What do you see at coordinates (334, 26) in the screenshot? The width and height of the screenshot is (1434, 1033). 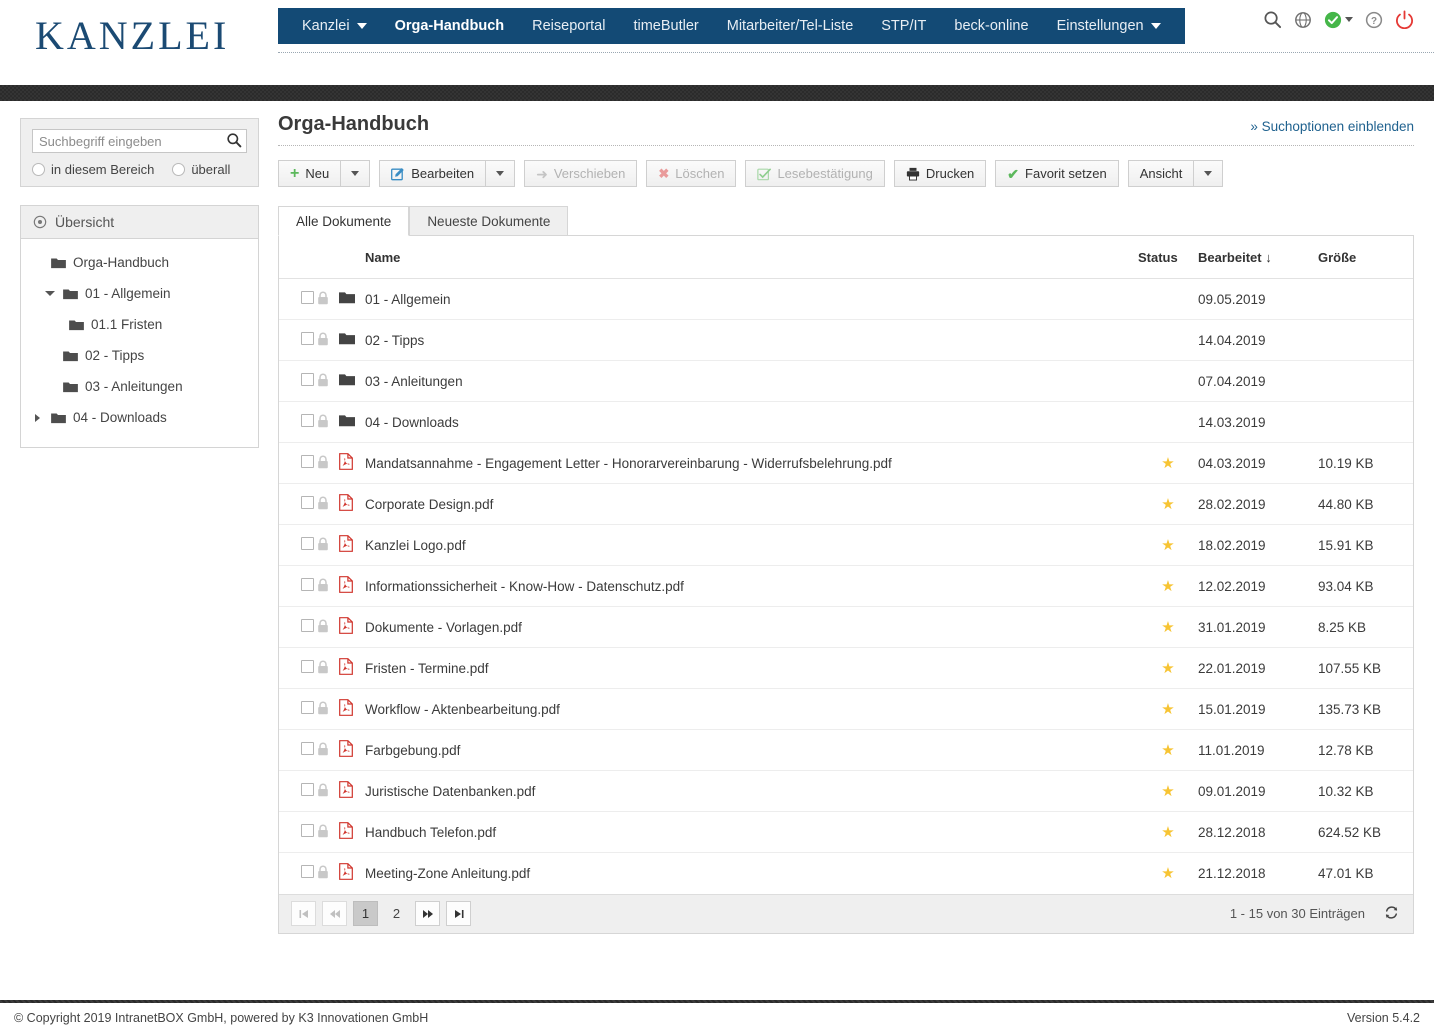 I see `nav-item-kanzlei: Kanzlei` at bounding box center [334, 26].